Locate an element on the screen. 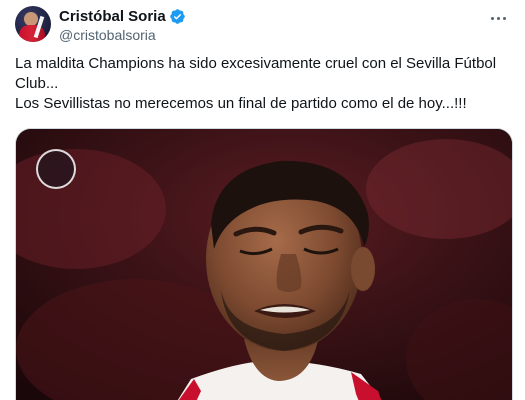 This screenshot has width=525, height=400. display-name-row: Cristóbal Soria is located at coordinates (122, 16).